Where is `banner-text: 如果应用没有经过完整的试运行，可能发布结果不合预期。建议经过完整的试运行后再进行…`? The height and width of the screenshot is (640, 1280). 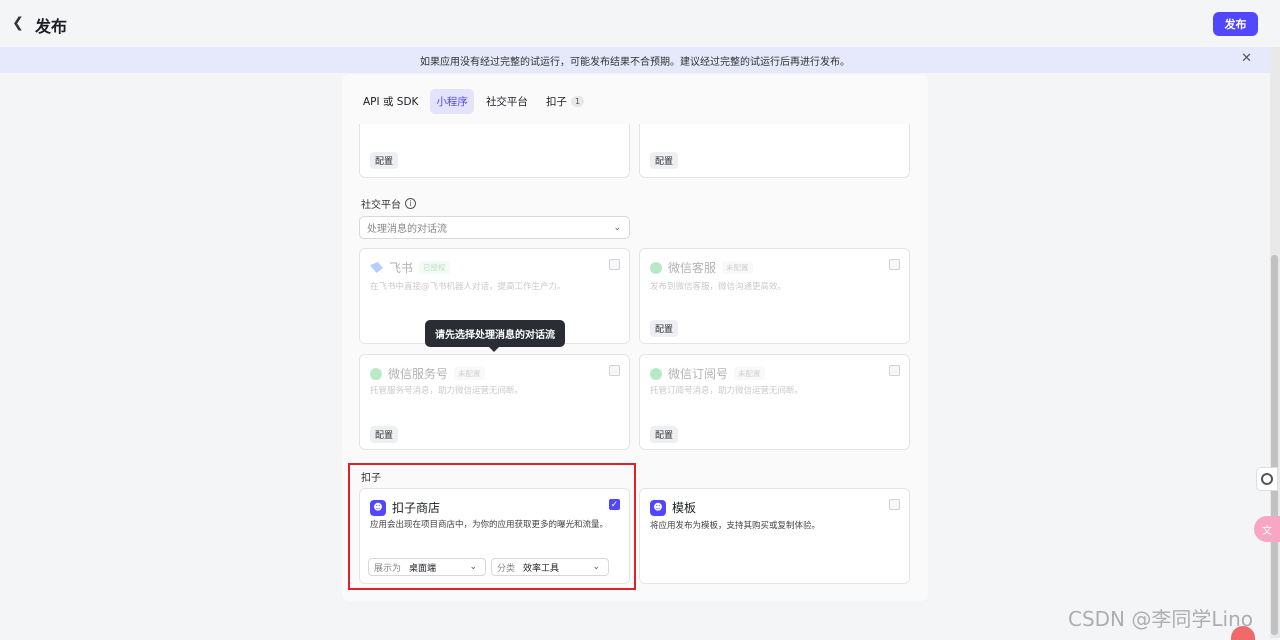 banner-text: 如果应用没有经过完整的试运行，可能发布结果不合预期。建议经过完整的试运行后再进行… is located at coordinates (635, 62).